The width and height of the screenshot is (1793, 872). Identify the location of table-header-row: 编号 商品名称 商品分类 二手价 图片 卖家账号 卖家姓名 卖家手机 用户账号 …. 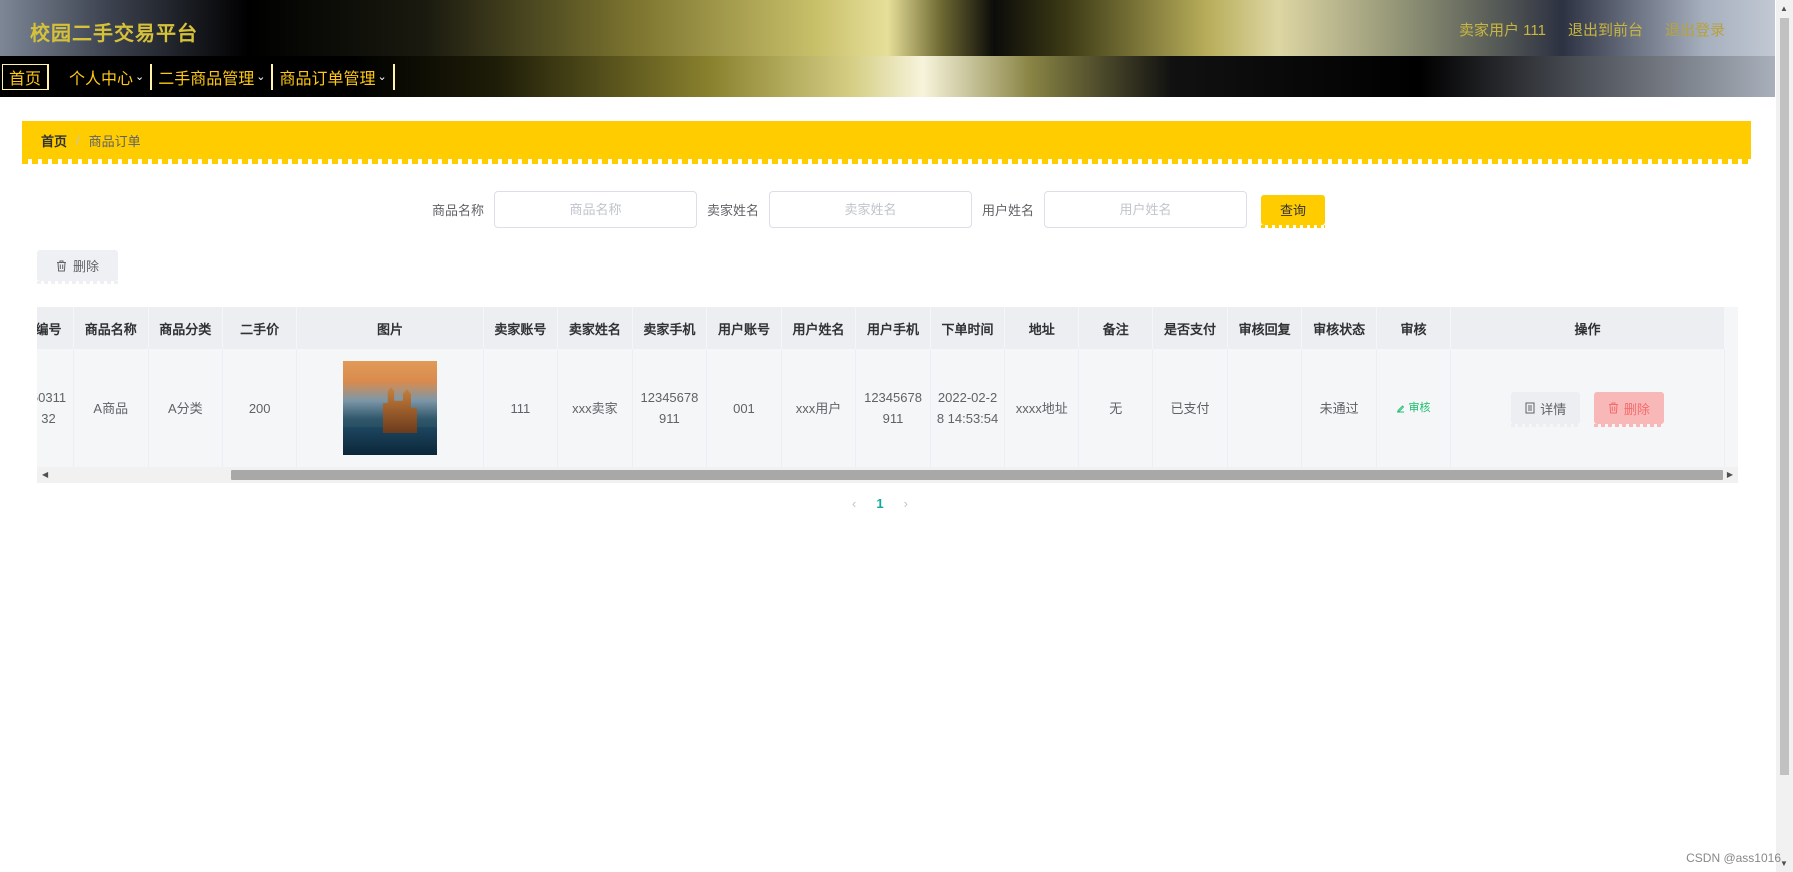
(881, 328).